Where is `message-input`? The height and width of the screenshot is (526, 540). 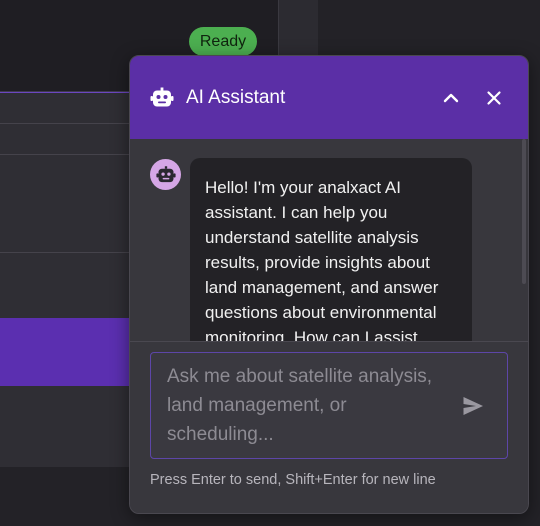
message-input is located at coordinates (301, 405).